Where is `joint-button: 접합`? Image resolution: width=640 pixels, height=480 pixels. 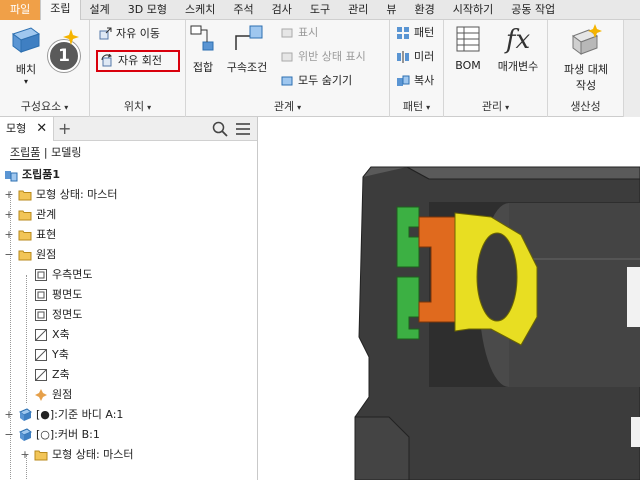
joint-button: 접합 is located at coordinates (203, 49).